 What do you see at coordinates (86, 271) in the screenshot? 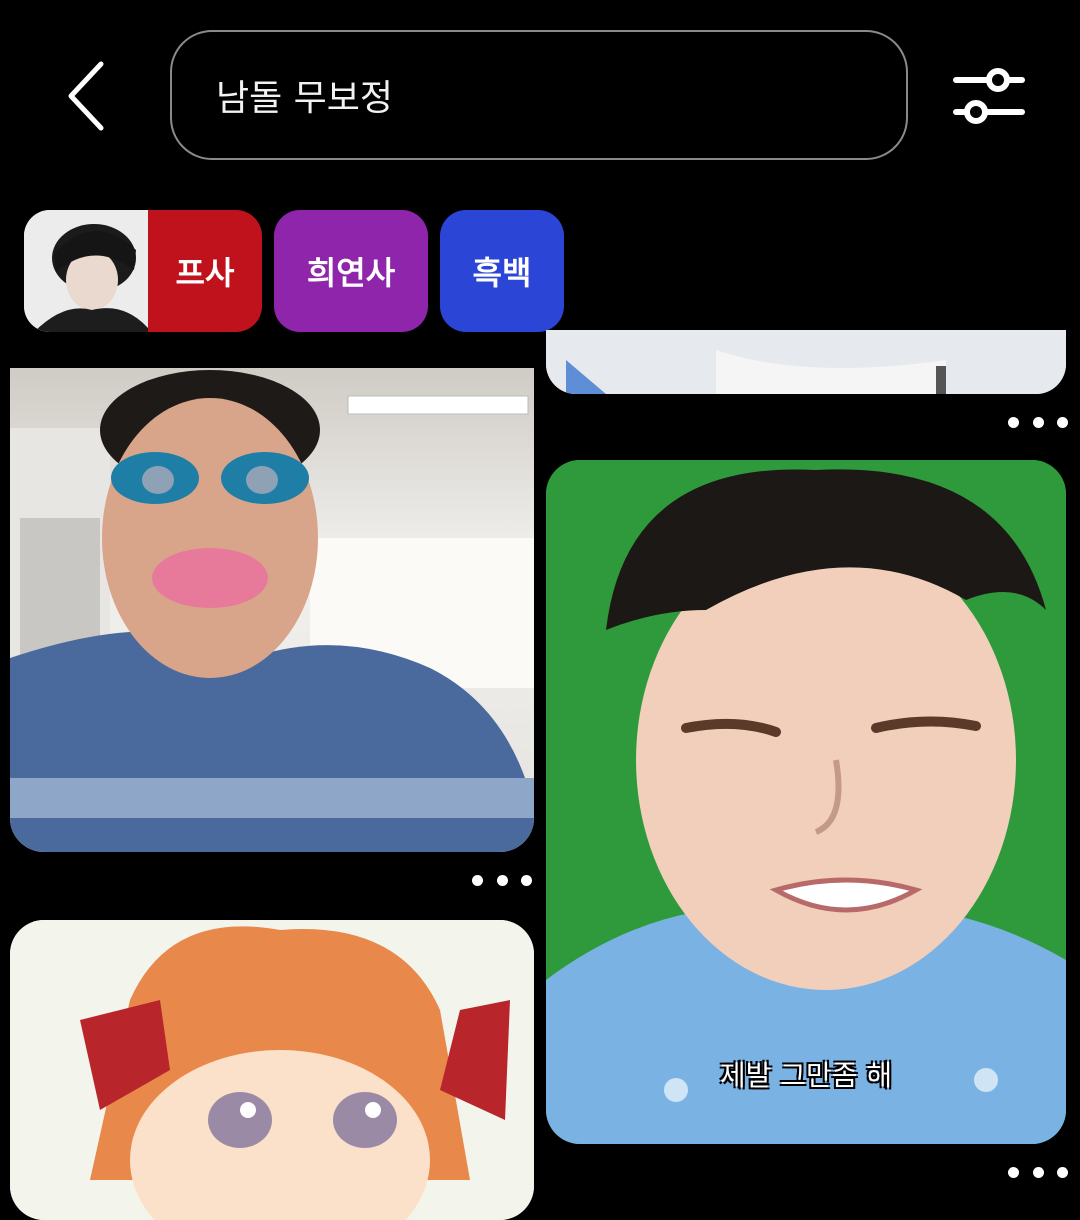
I see `chip-thumbnail-image` at bounding box center [86, 271].